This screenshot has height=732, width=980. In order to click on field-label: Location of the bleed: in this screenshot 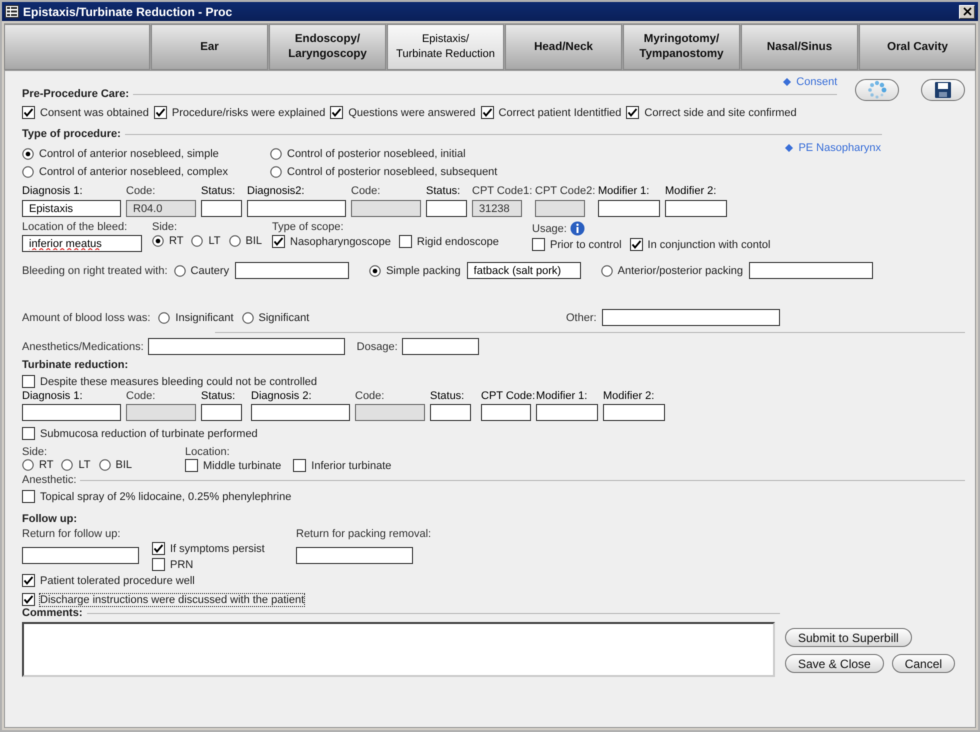, I will do `click(75, 227)`.